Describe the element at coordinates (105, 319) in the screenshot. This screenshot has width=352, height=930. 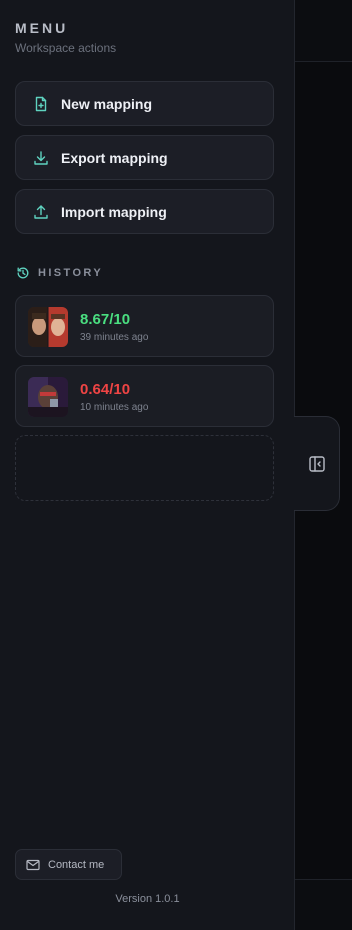
I see `history-score: 8.67/10` at that location.